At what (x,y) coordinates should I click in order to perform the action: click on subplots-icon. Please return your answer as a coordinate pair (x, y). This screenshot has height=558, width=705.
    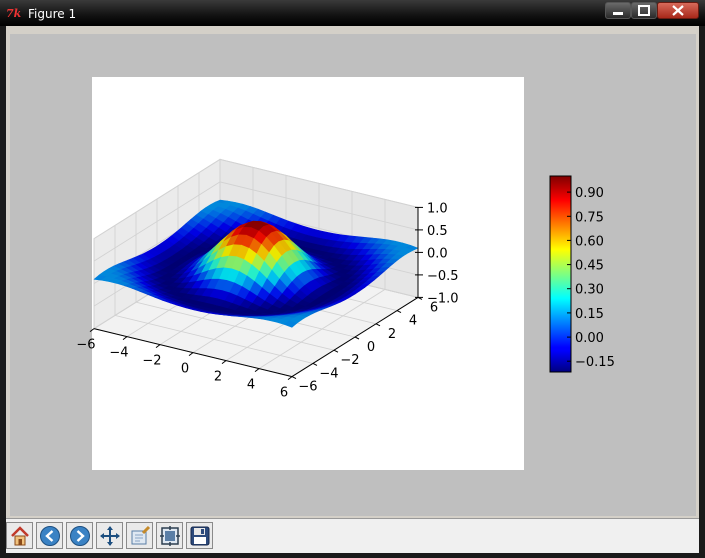
    Looking at the image, I should click on (170, 536).